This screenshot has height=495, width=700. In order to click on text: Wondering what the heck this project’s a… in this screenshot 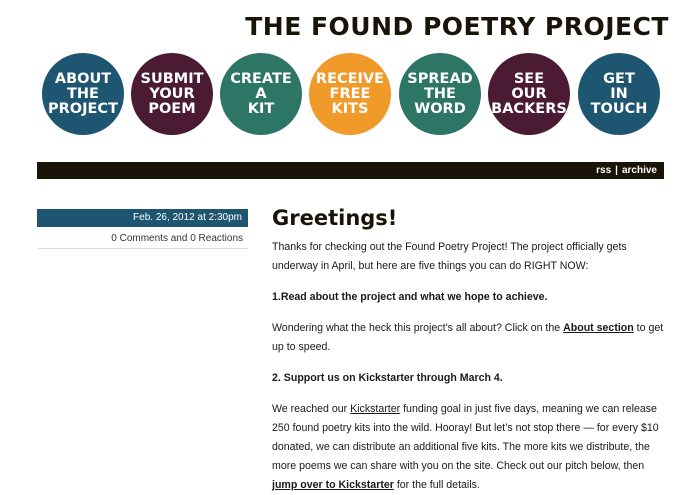, I will do `click(418, 328)`.